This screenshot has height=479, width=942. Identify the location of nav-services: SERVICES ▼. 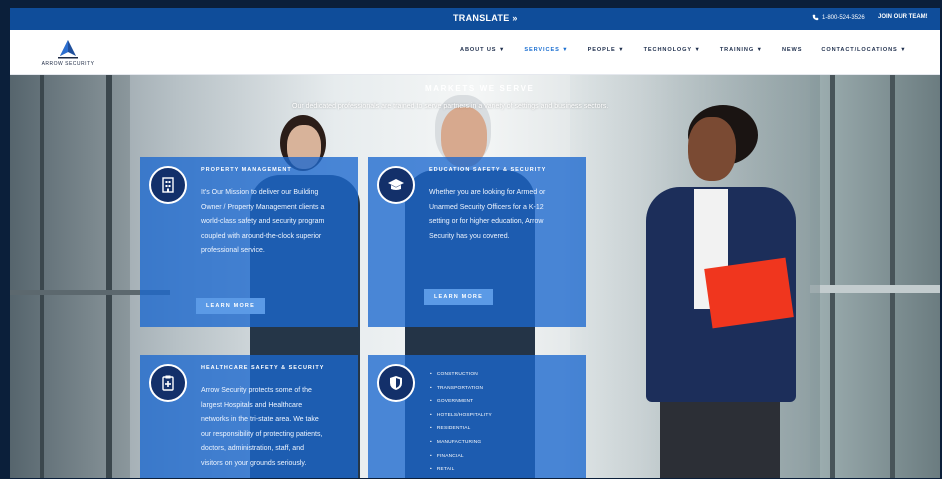
(546, 50).